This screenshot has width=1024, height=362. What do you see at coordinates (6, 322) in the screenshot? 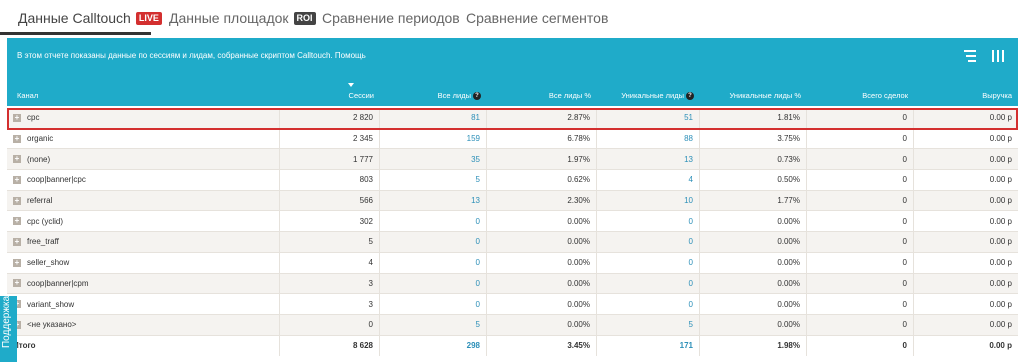
I see `support-label: Поддержка` at bounding box center [6, 322].